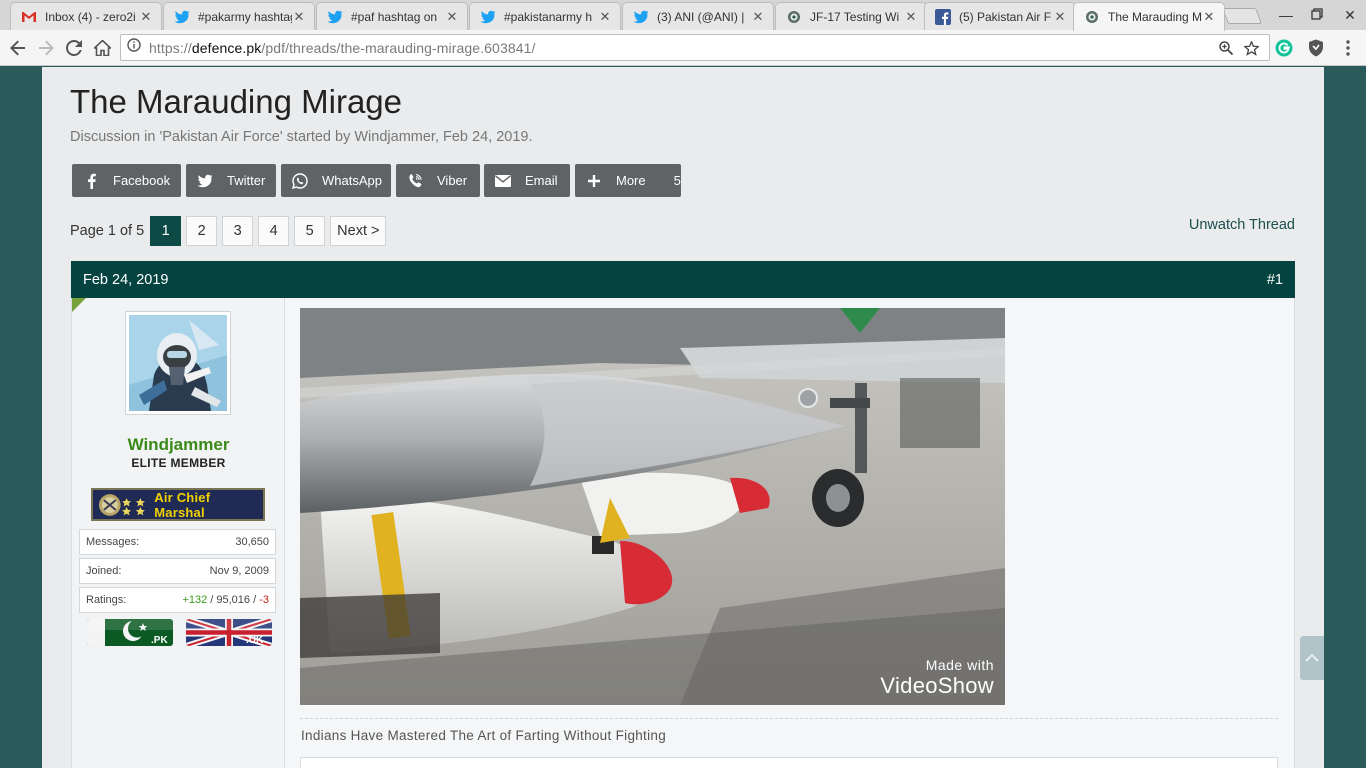  I want to click on rank-banner: Air Chief Marshal, so click(178, 504).